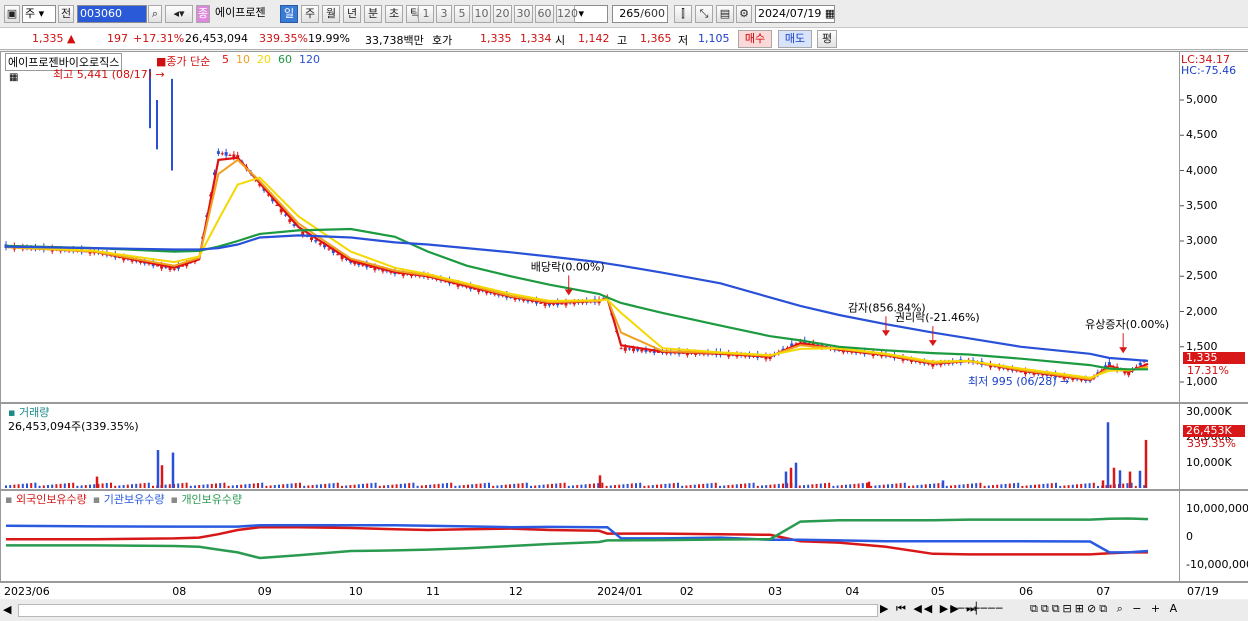 The width and height of the screenshot is (1248, 621). Describe the element at coordinates (1202, 240) in the screenshot. I see `price-tick-label: 3,000` at that location.